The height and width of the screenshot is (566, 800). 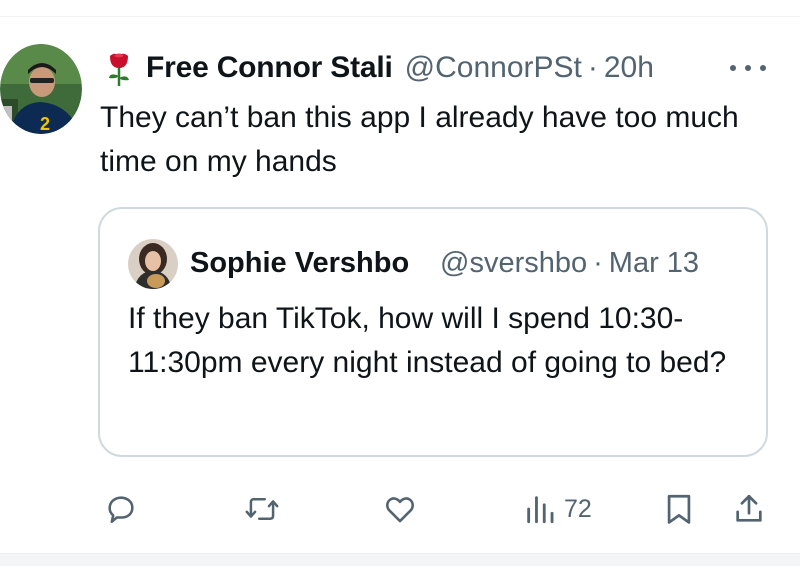 I want to click on bookmark-icon, so click(x=679, y=509).